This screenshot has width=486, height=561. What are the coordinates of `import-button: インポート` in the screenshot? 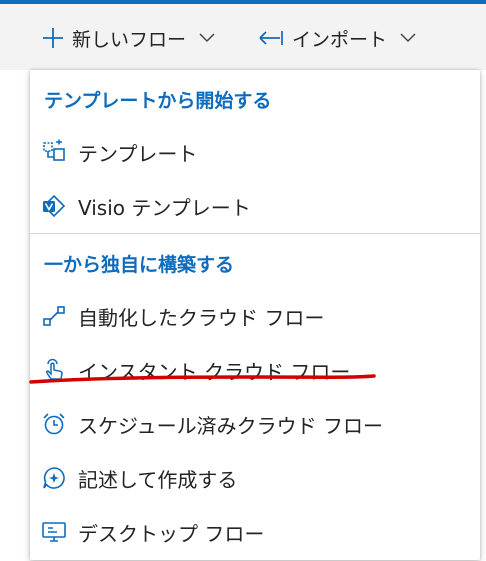 It's located at (337, 38).